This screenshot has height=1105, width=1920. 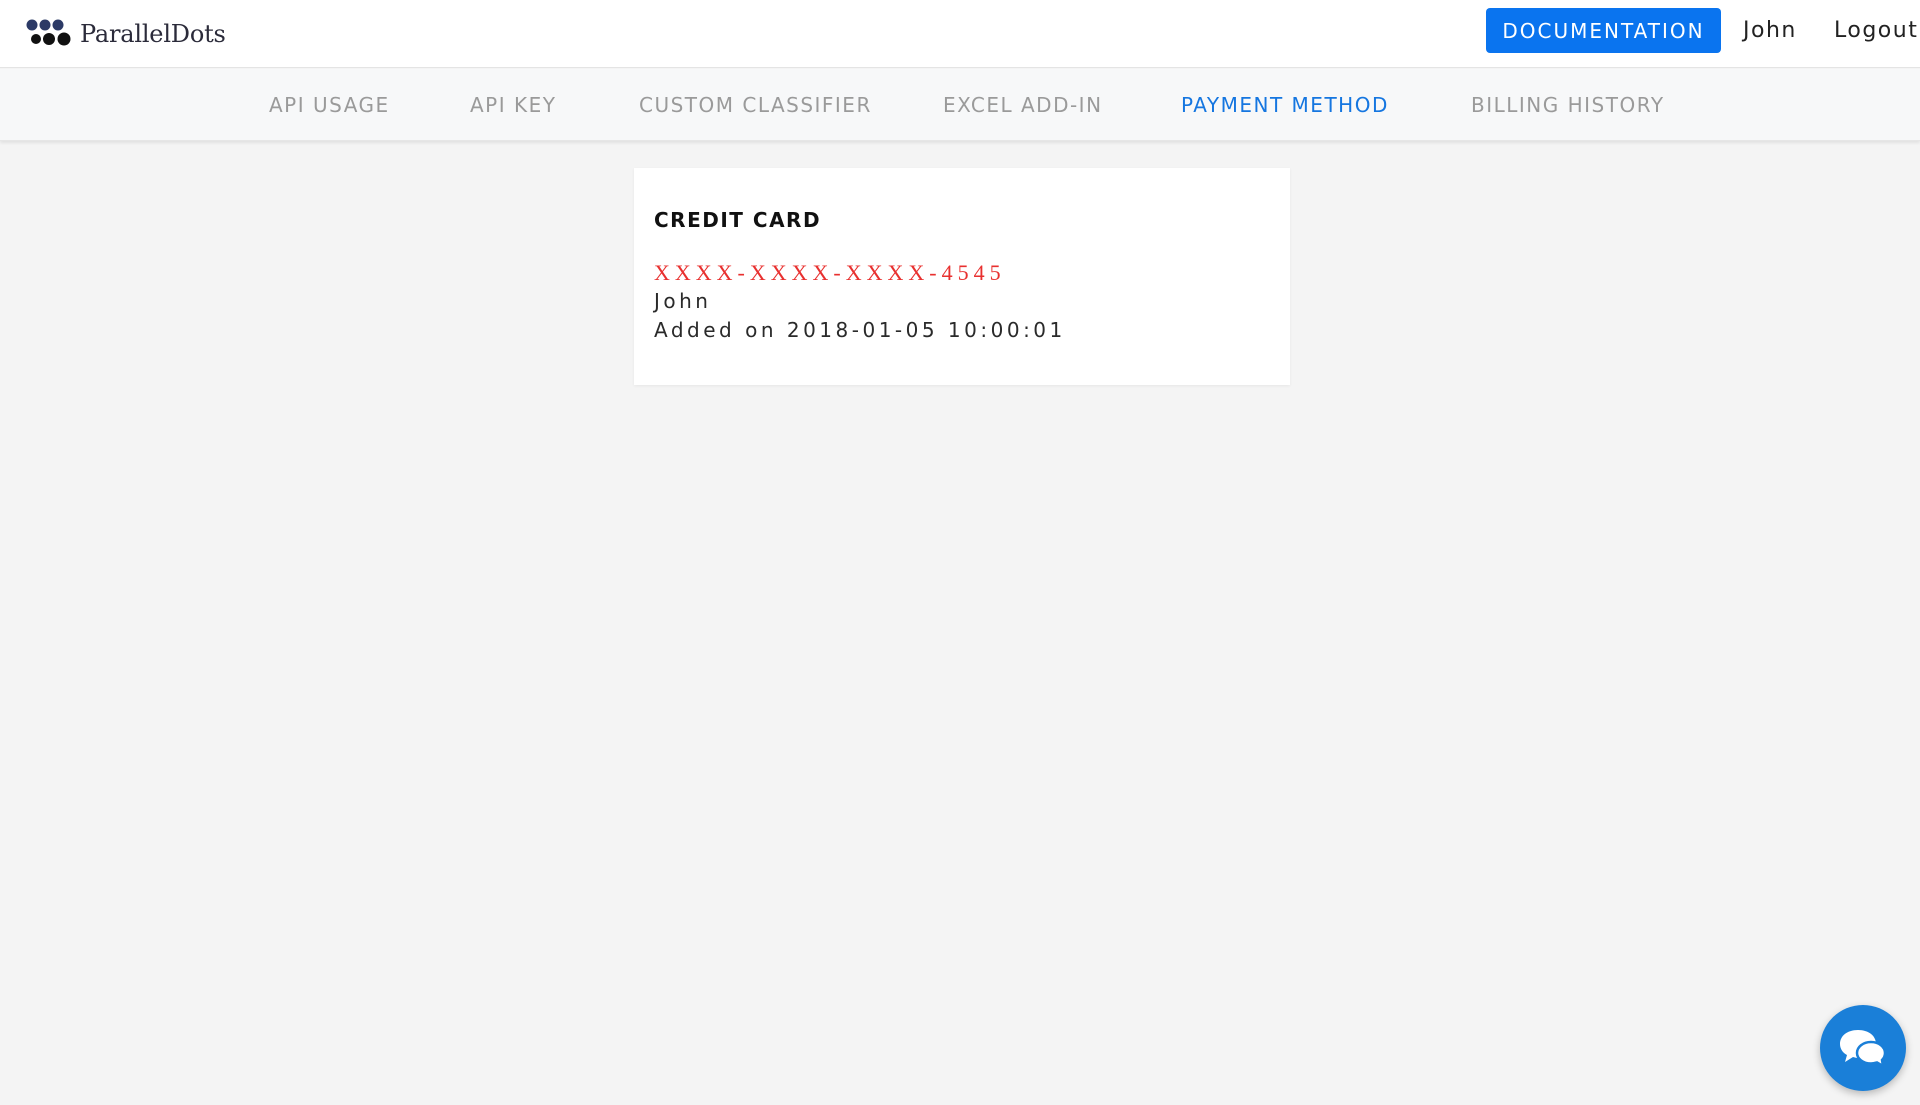 I want to click on user-menu-link: John, so click(x=1770, y=30).